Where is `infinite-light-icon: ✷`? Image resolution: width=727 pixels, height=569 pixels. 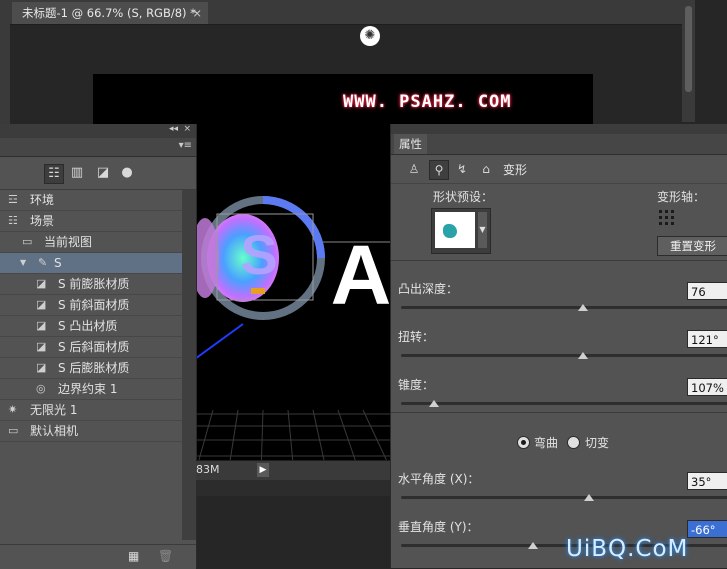 infinite-light-icon: ✷ is located at coordinates (13, 409).